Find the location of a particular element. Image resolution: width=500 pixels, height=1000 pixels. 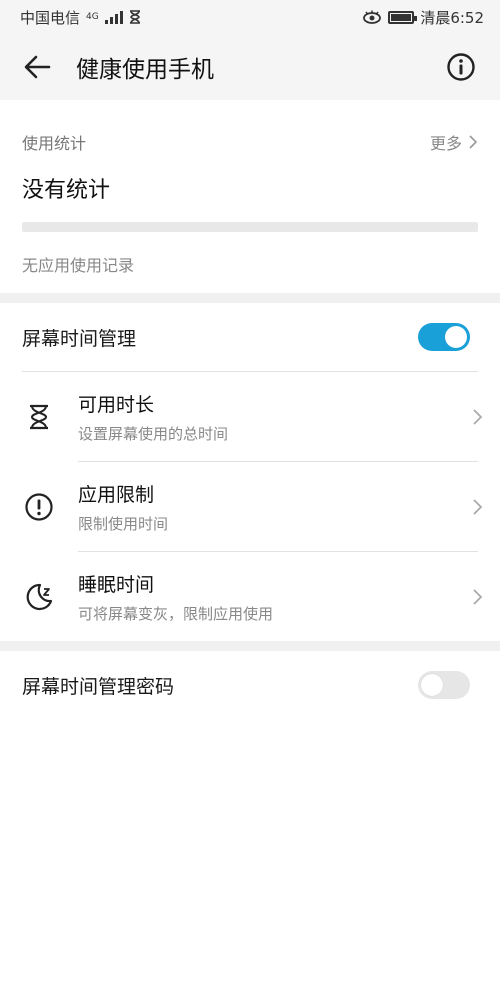

item-title: 睡眠时间 is located at coordinates (116, 584).